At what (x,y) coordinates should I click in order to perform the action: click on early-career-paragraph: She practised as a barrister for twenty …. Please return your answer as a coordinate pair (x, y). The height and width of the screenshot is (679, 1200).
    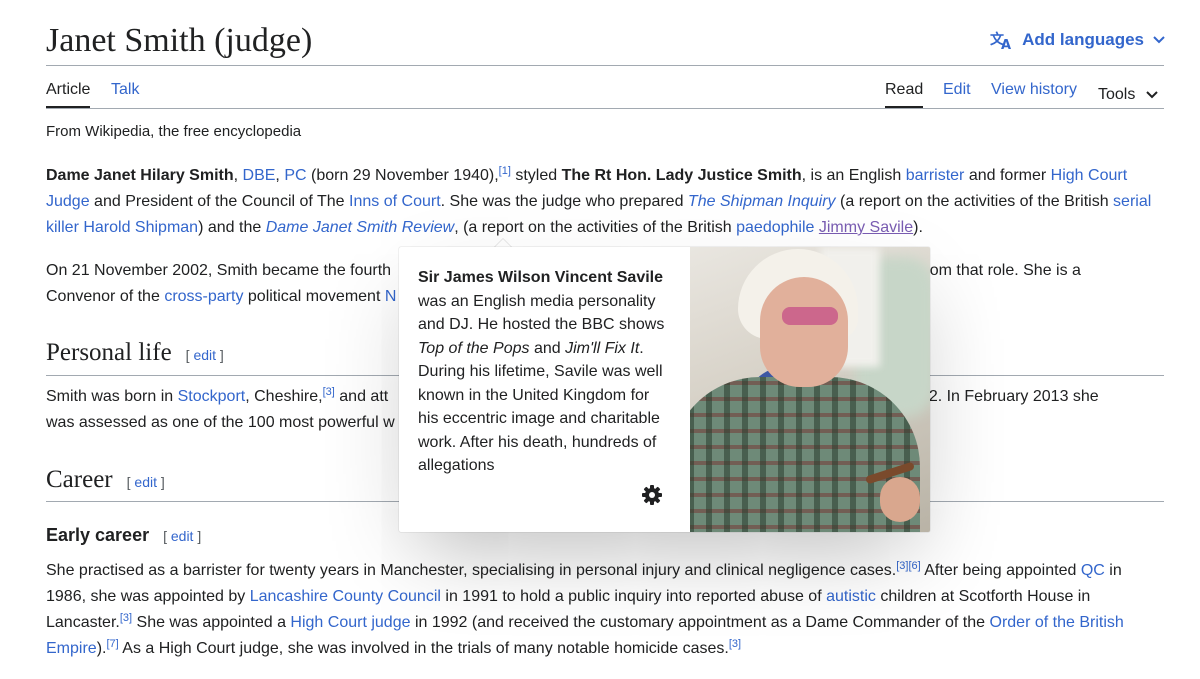
    Looking at the image, I should click on (606, 610).